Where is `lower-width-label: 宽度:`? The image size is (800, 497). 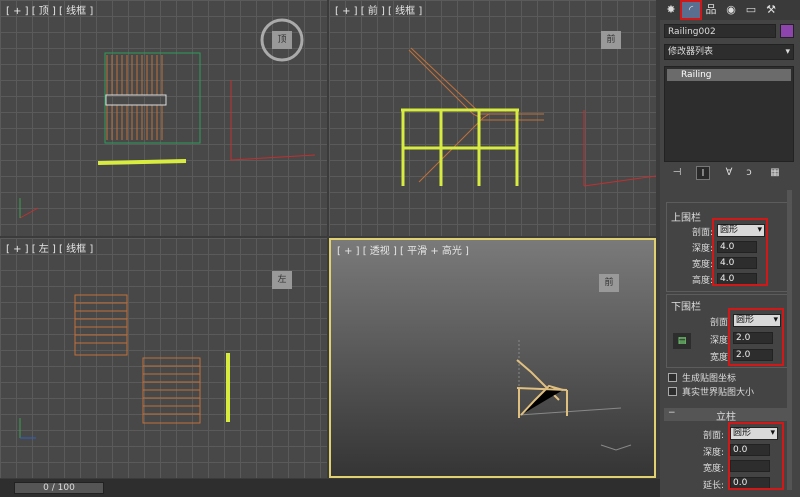
lower-width-label: 宽度: is located at coordinates (720, 358).